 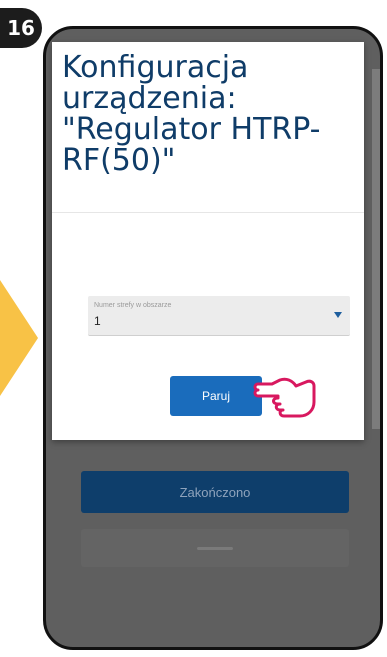 What do you see at coordinates (133, 305) in the screenshot?
I see `zone-number-label: Numer strefy w obszarze` at bounding box center [133, 305].